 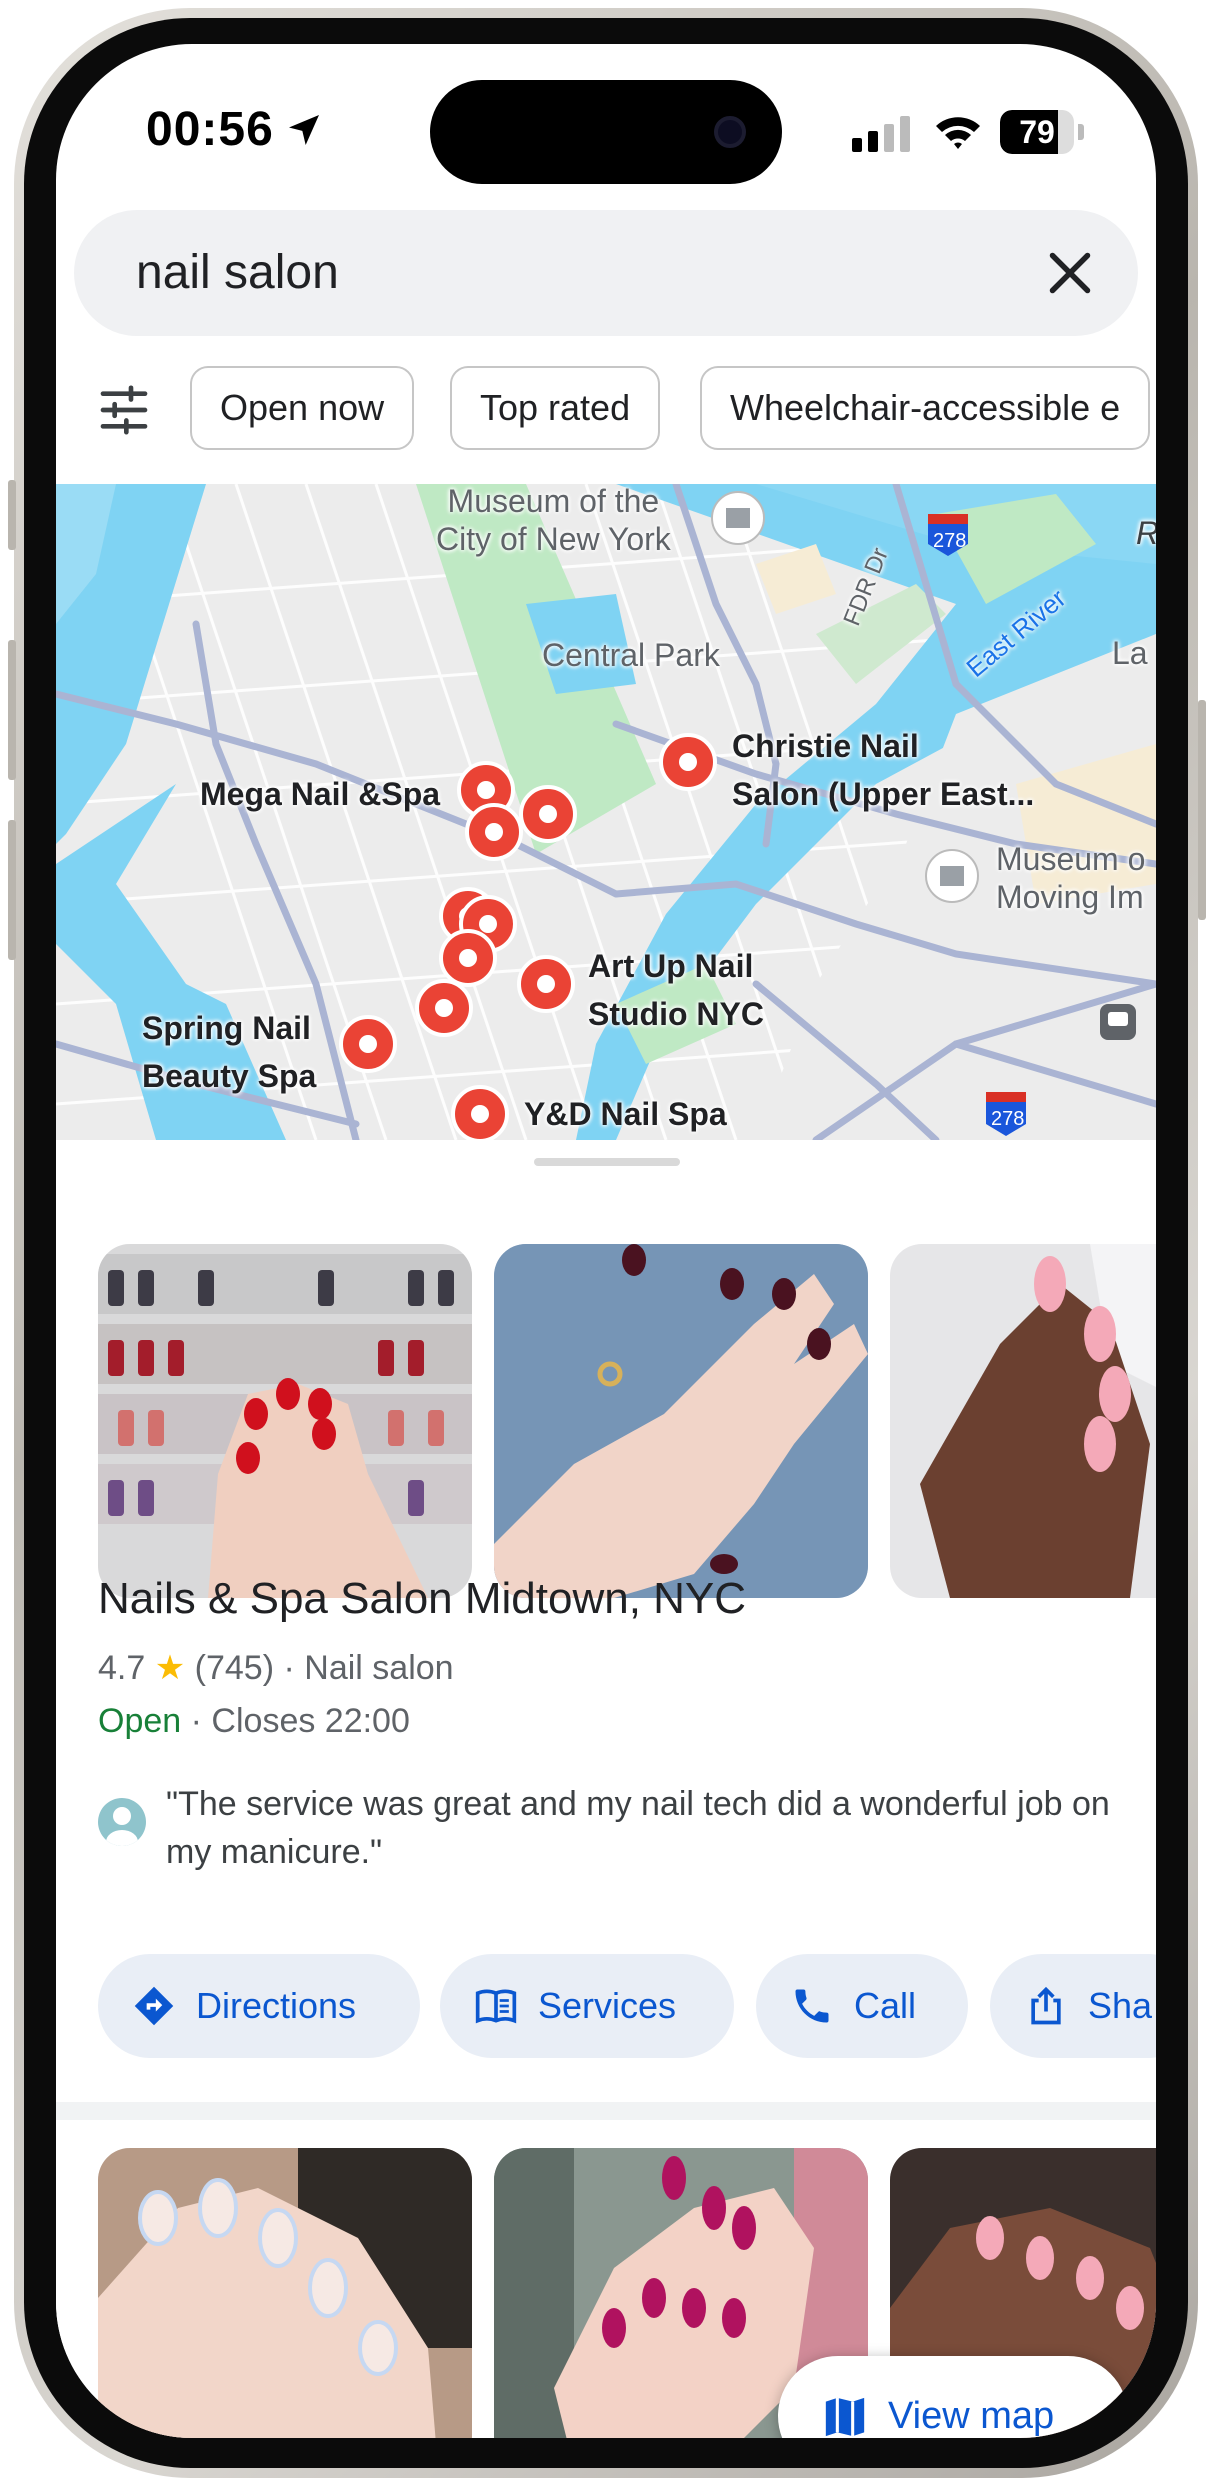 What do you see at coordinates (12, 890) in the screenshot?
I see `volume-down-button` at bounding box center [12, 890].